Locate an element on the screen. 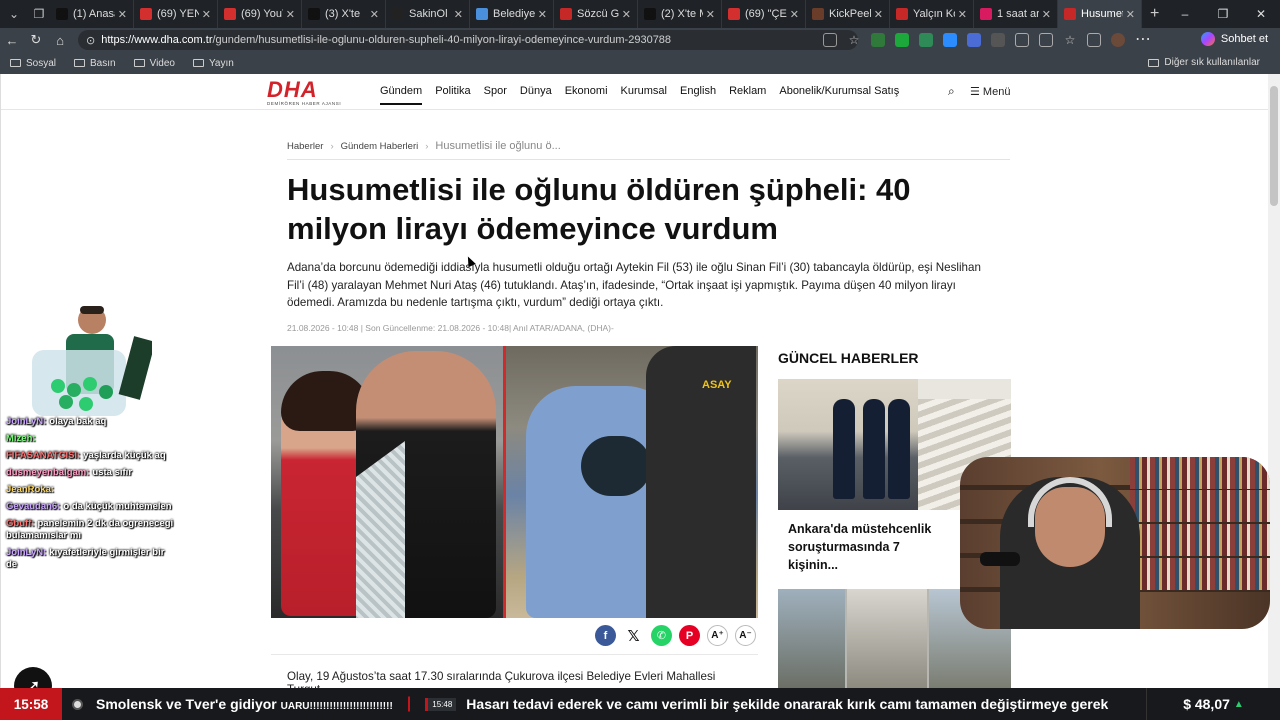 The height and width of the screenshot is (720, 1280). chat-text: o da küçük muhtemelen is located at coordinates (117, 506).